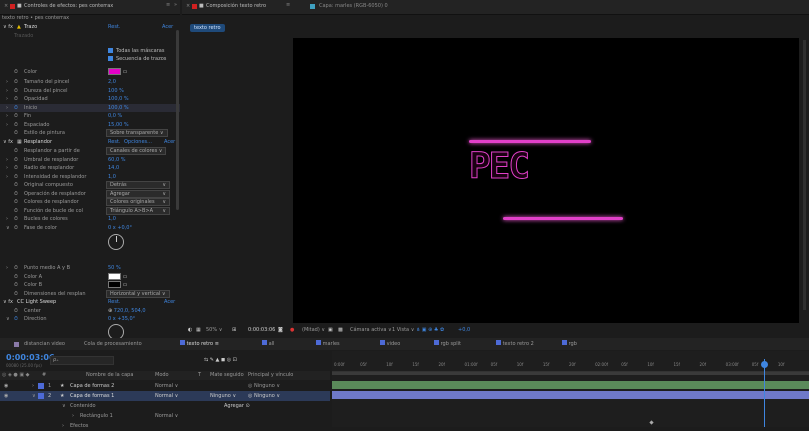 This screenshot has height=431, width=809. Describe the element at coordinates (112, 82) in the screenshot. I see `param-value: 2,0` at that location.